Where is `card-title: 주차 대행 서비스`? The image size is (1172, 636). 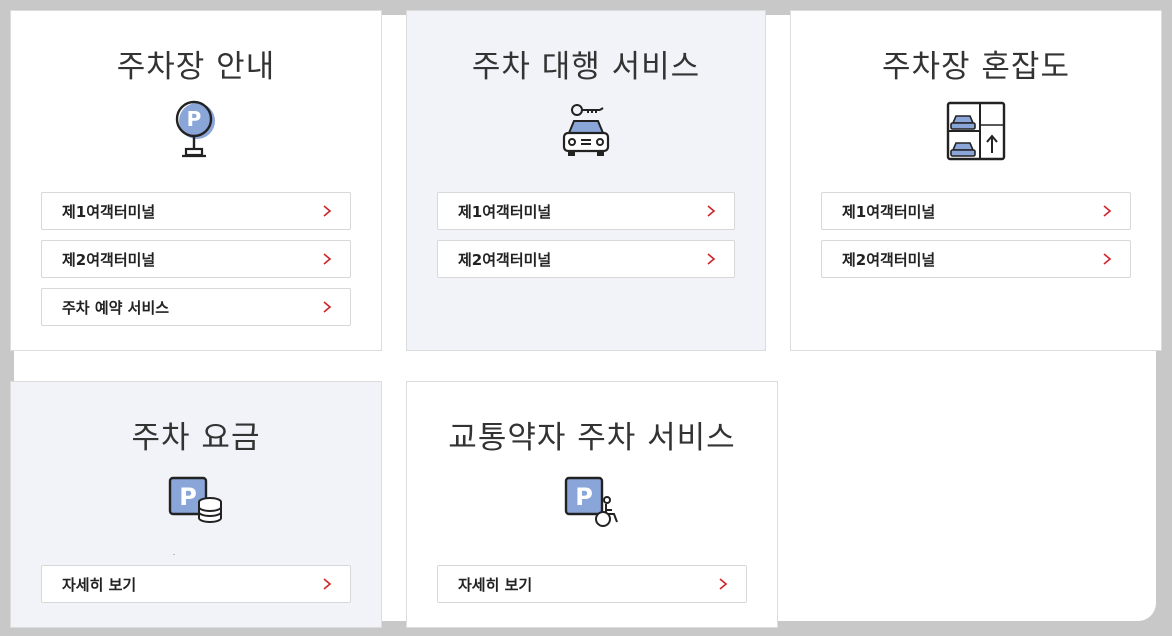 card-title: 주차 대행 서비스 is located at coordinates (586, 67).